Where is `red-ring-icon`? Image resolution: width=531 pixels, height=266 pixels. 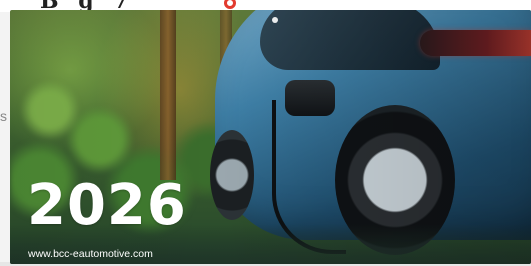
red-ring-icon is located at coordinates (230, 4).